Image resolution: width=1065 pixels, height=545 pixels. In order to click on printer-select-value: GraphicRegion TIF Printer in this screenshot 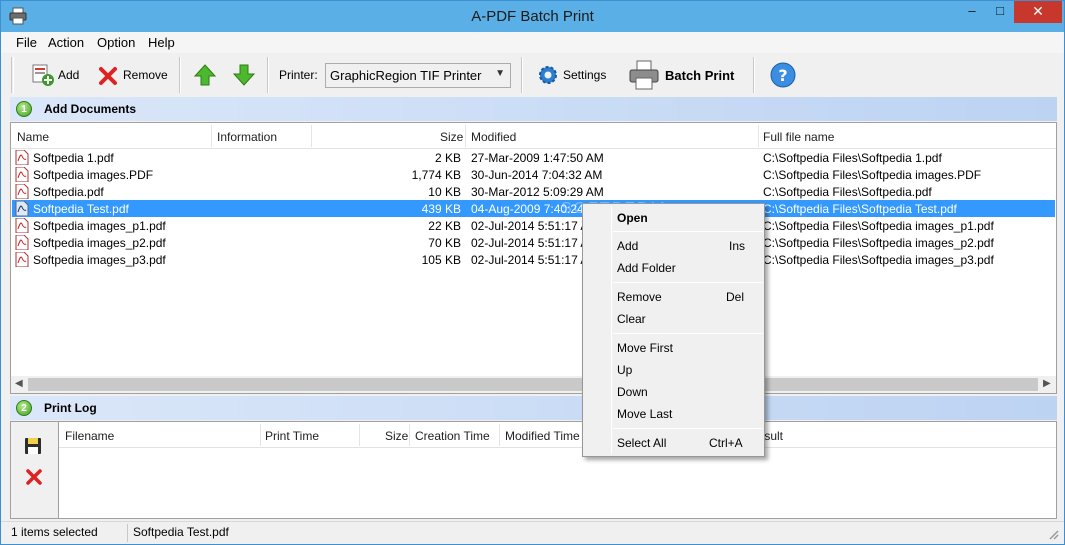, I will do `click(406, 75)`.